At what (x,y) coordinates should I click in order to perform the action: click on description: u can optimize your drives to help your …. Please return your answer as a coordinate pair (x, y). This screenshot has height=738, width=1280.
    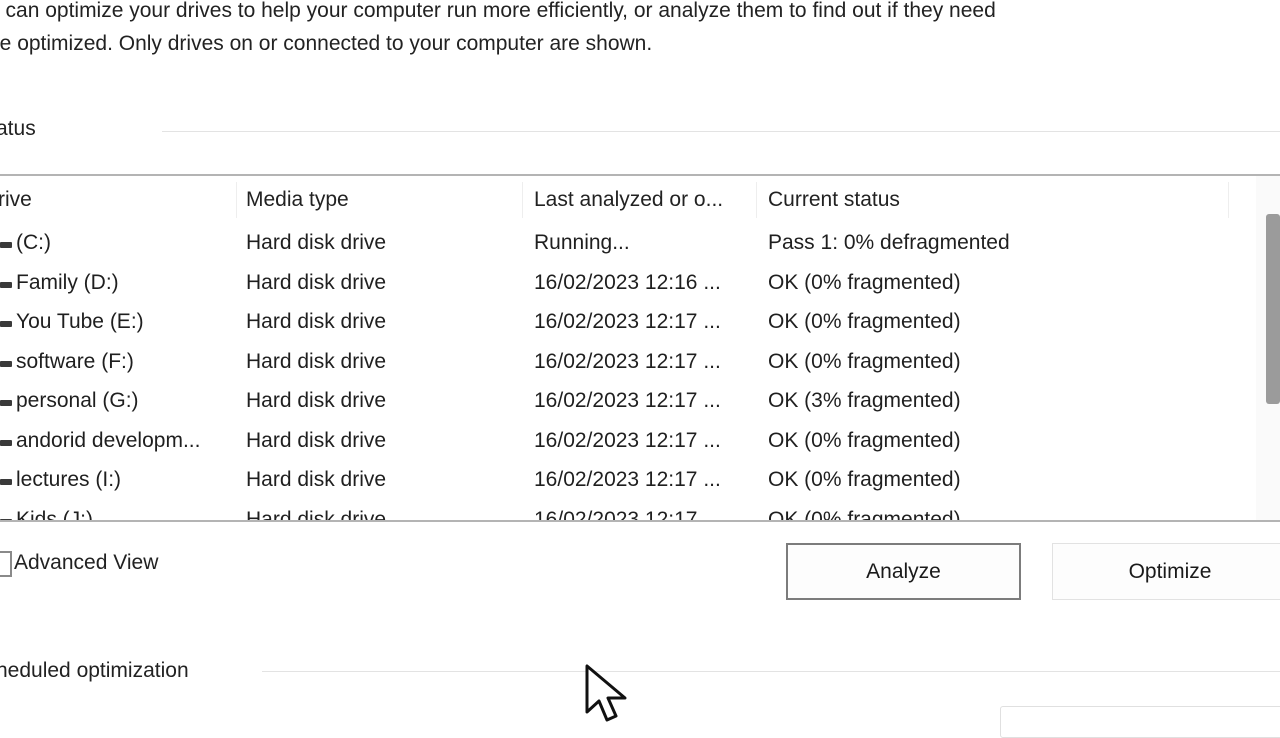
    Looking at the image, I should click on (498, 30).